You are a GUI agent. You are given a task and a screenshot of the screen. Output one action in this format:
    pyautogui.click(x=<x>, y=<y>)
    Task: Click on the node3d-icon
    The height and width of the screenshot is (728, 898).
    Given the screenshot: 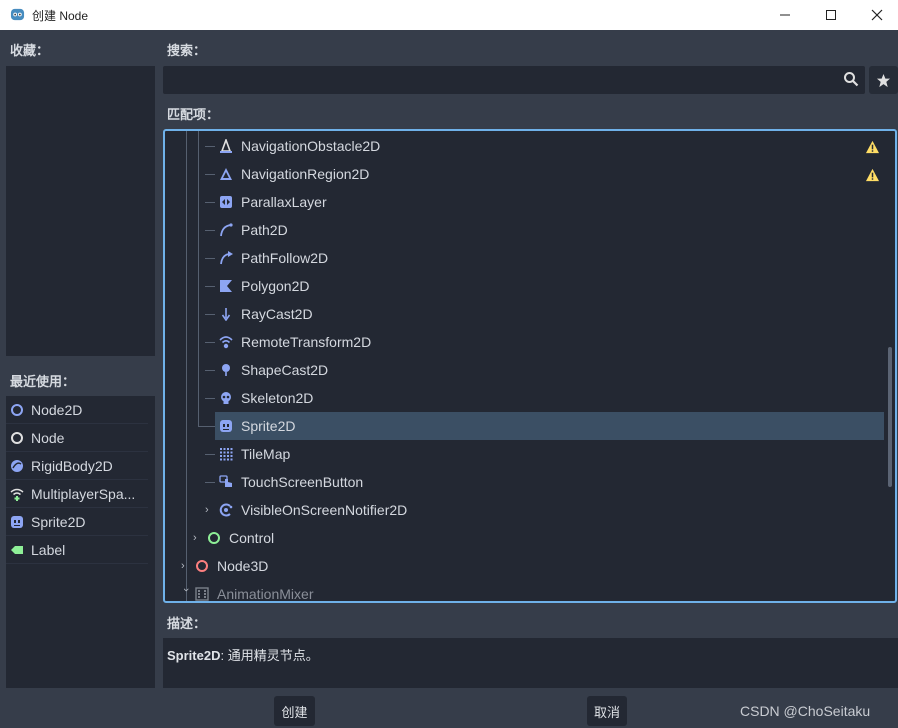 What is the action you would take?
    pyautogui.click(x=202, y=566)
    